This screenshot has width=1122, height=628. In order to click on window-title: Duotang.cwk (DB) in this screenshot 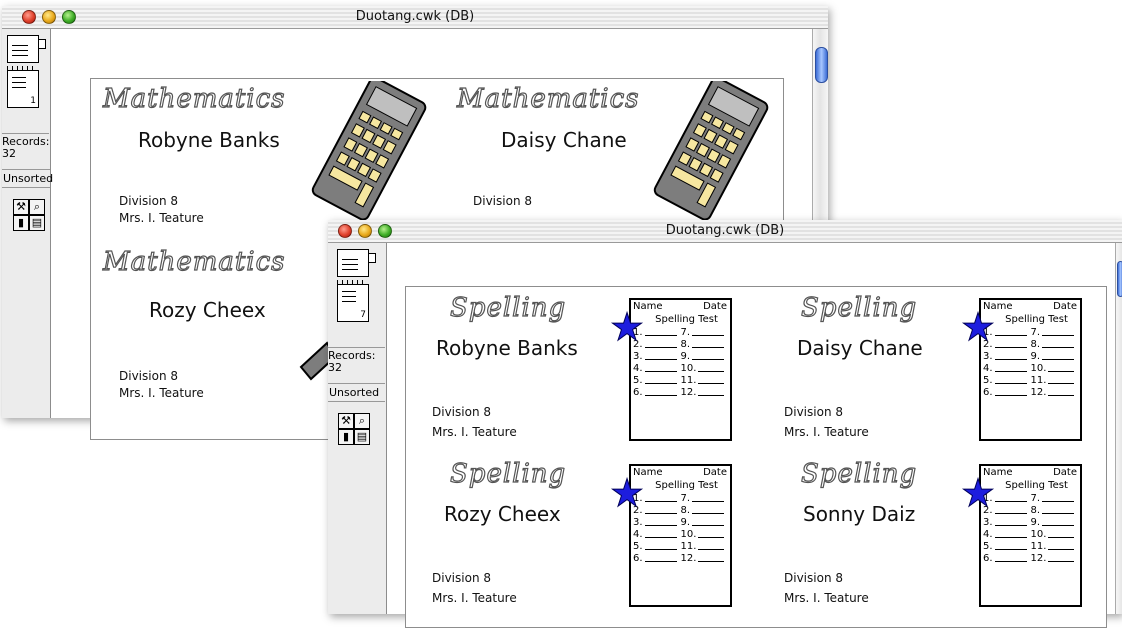, I will do `click(415, 16)`.